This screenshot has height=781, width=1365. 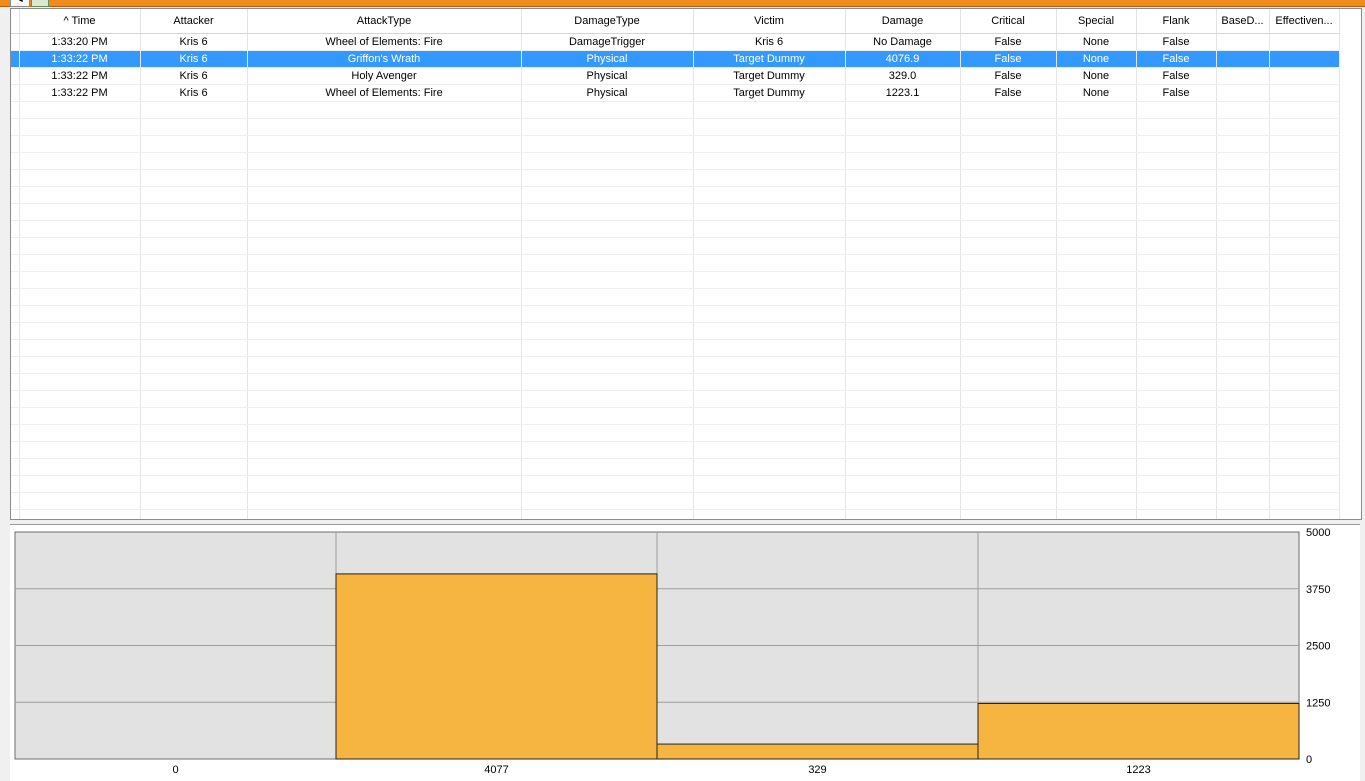 What do you see at coordinates (1176, 21) in the screenshot?
I see `column-header-8: Flank` at bounding box center [1176, 21].